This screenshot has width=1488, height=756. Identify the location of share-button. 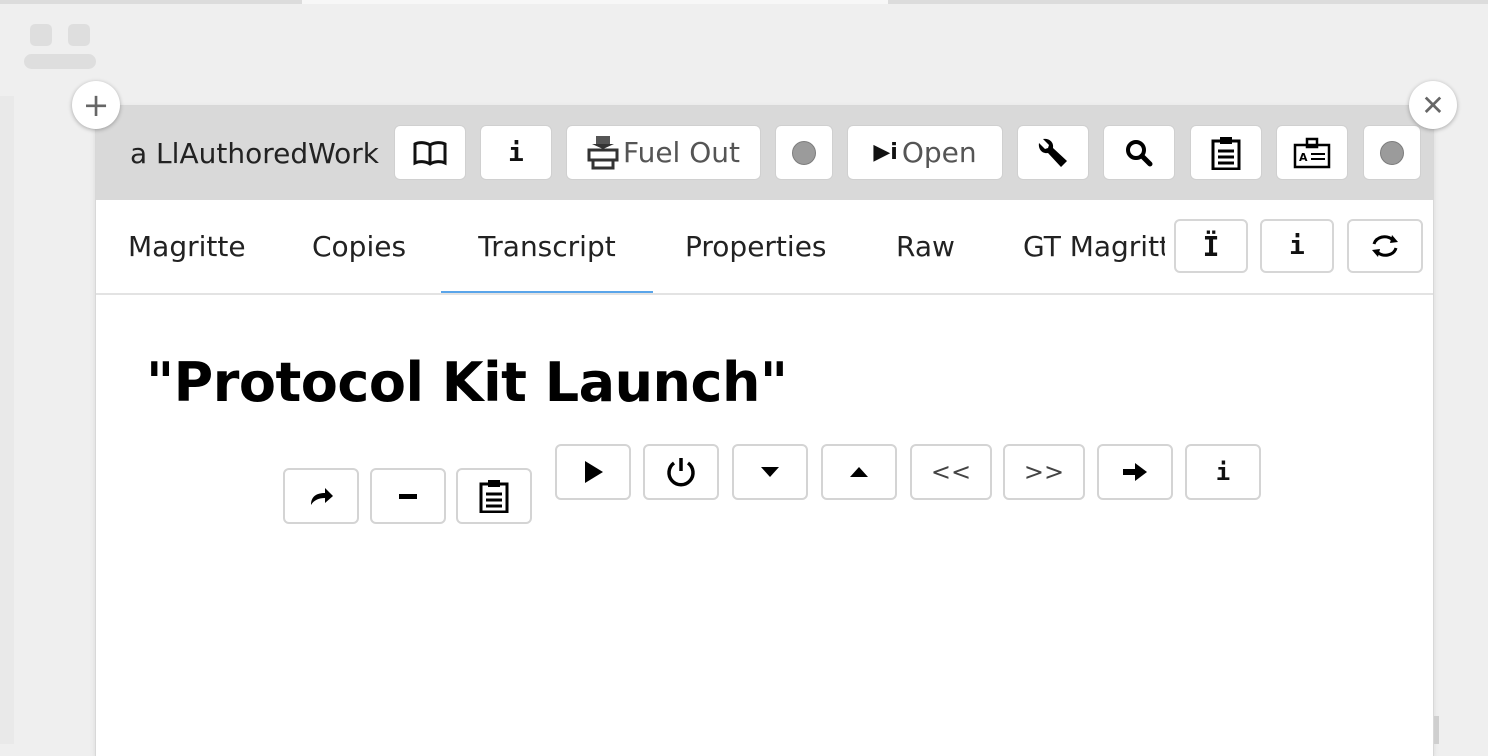
(321, 496).